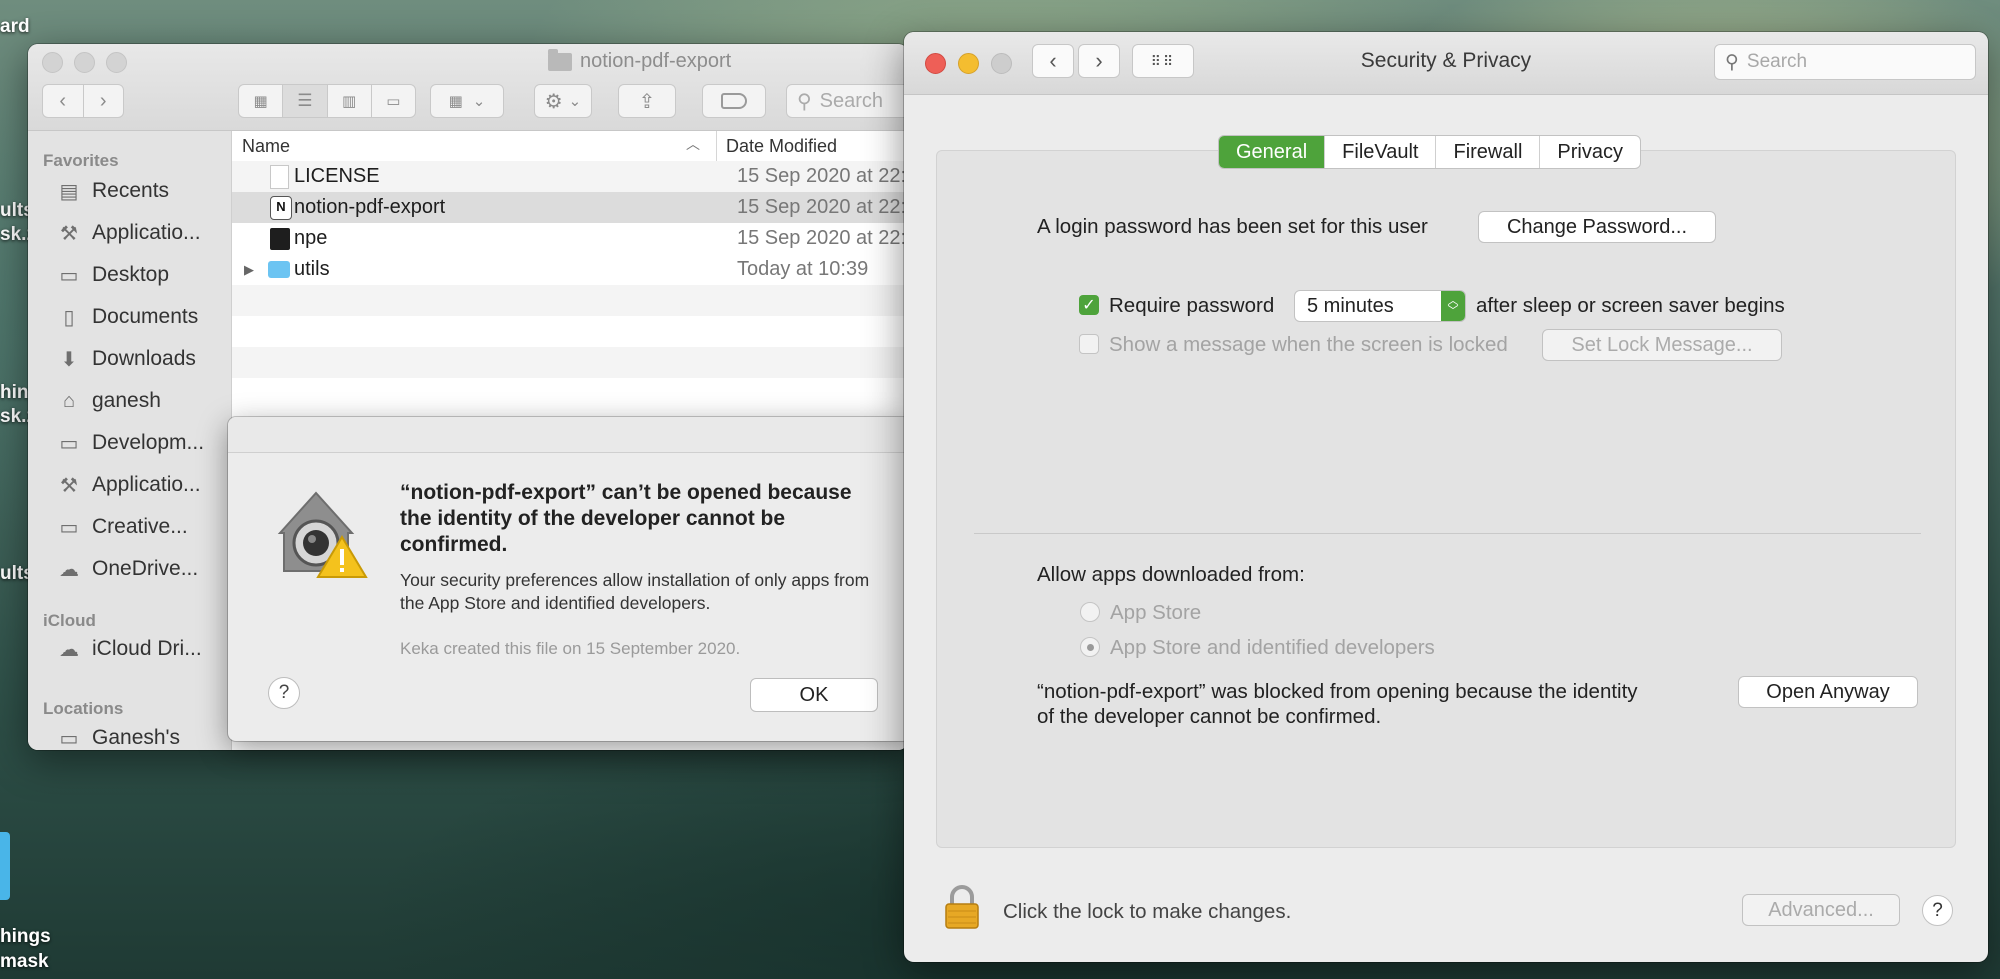 This screenshot has height=979, width=2000. What do you see at coordinates (1828, 692) in the screenshot?
I see `open-anyway-button: Open Anyway` at bounding box center [1828, 692].